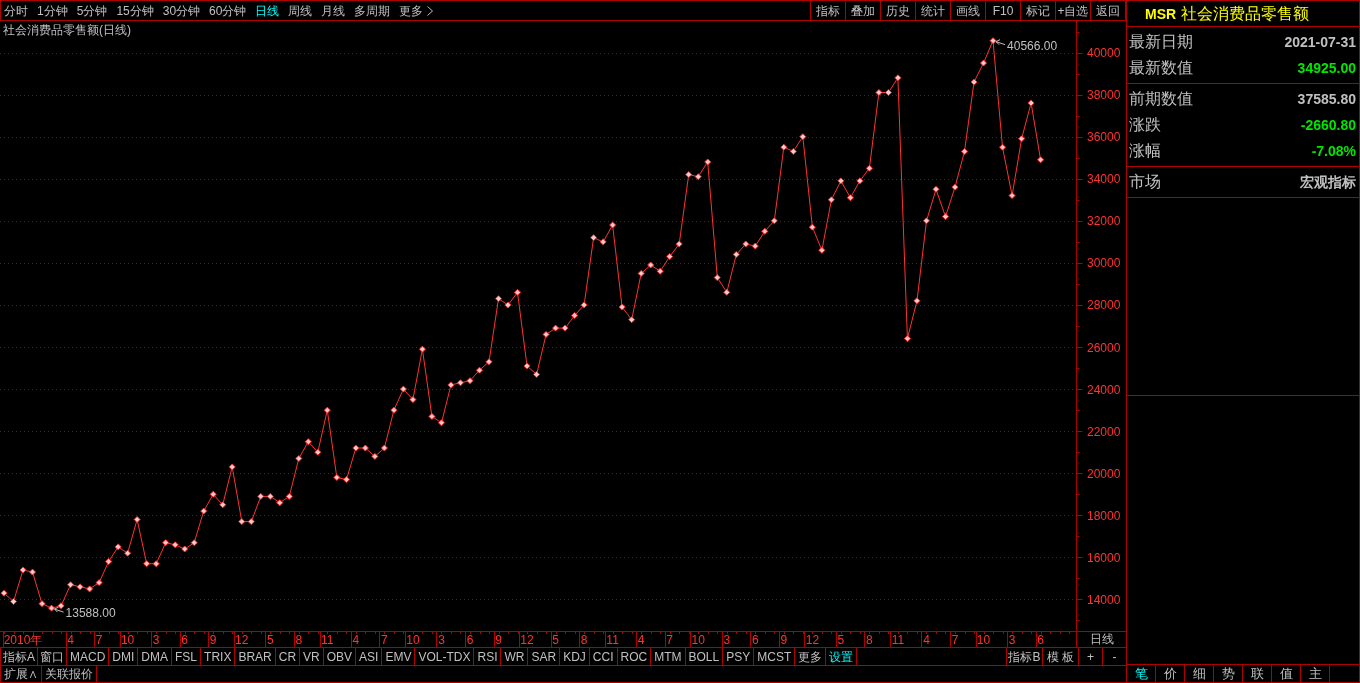  What do you see at coordinates (300, 10) in the screenshot?
I see `period-tab: 周线` at bounding box center [300, 10].